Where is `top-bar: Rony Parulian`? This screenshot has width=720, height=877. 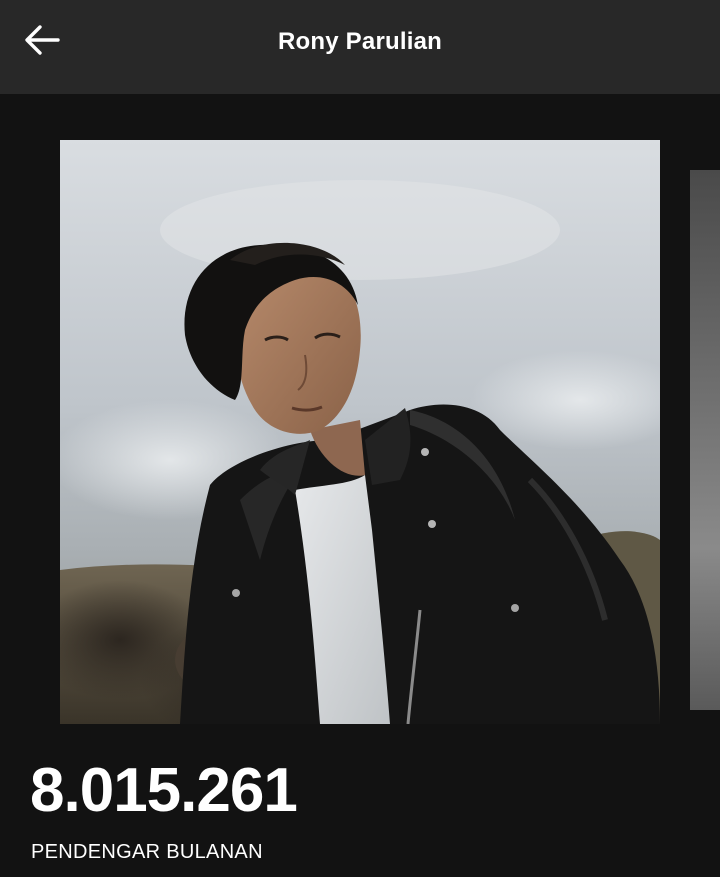
top-bar: Rony Parulian is located at coordinates (360, 47).